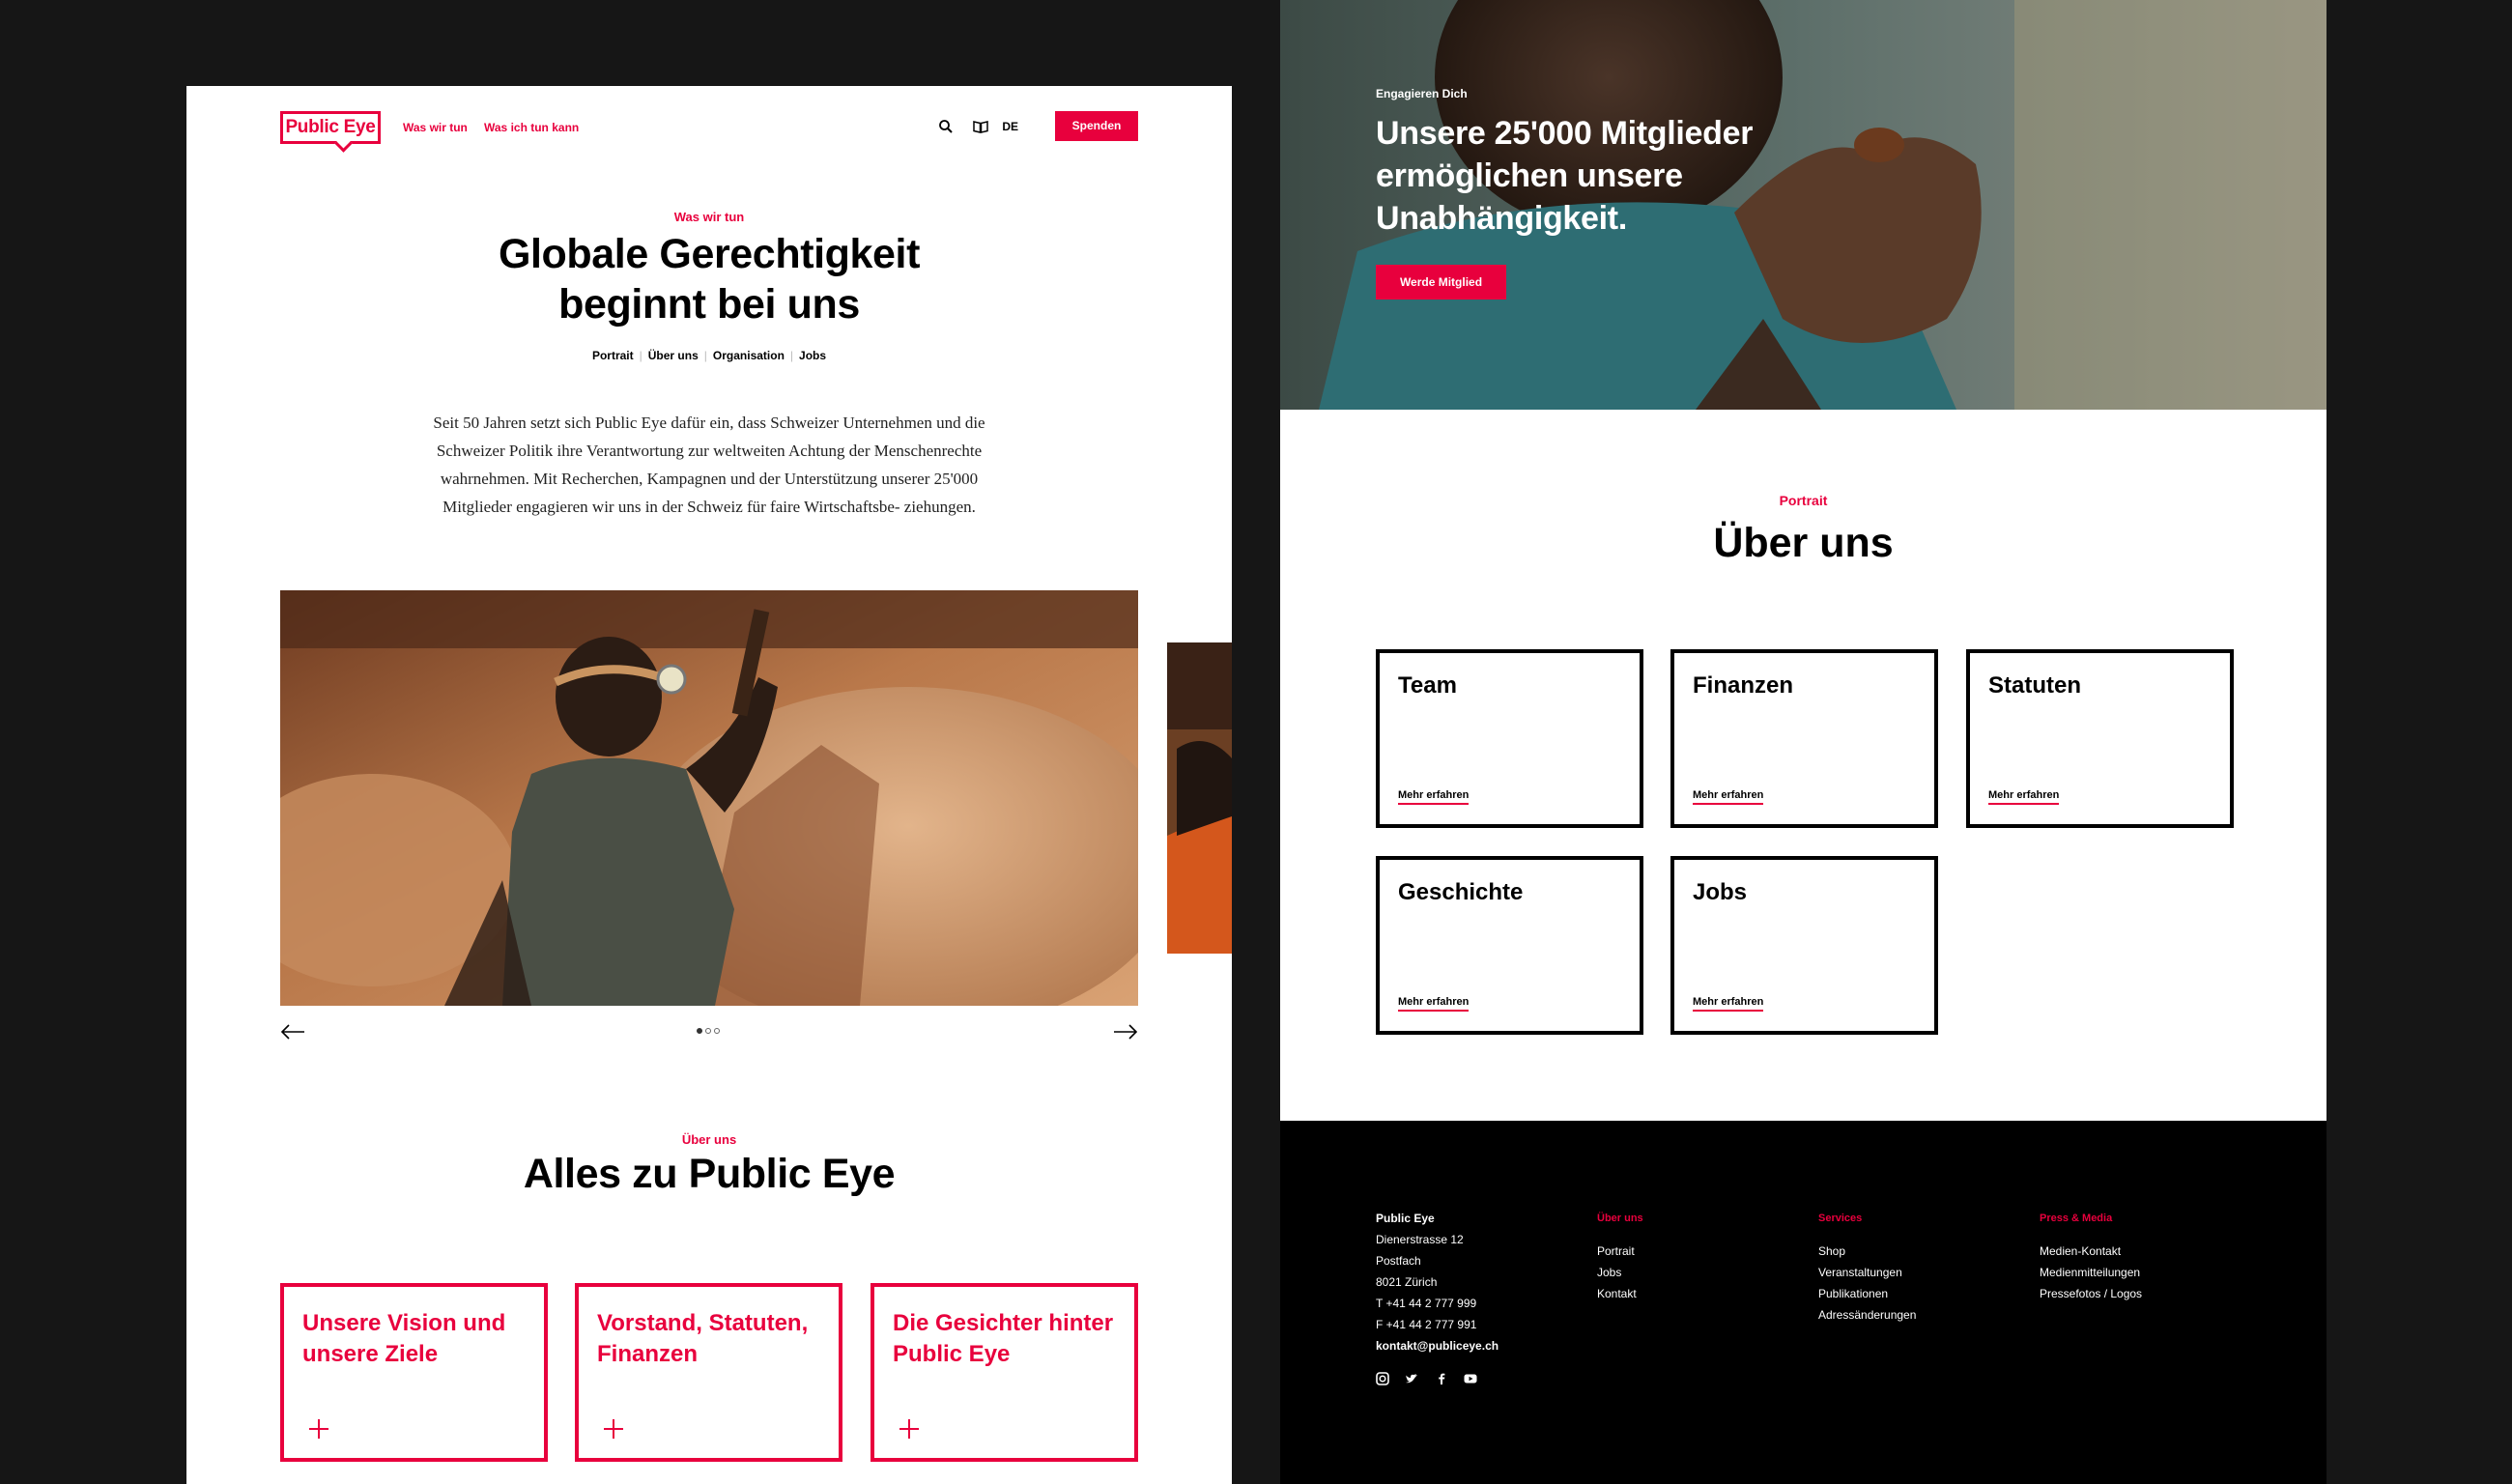 The height and width of the screenshot is (1484, 2512). I want to click on card-title: Vorstand, Statuten, Finanzen, so click(703, 1339).